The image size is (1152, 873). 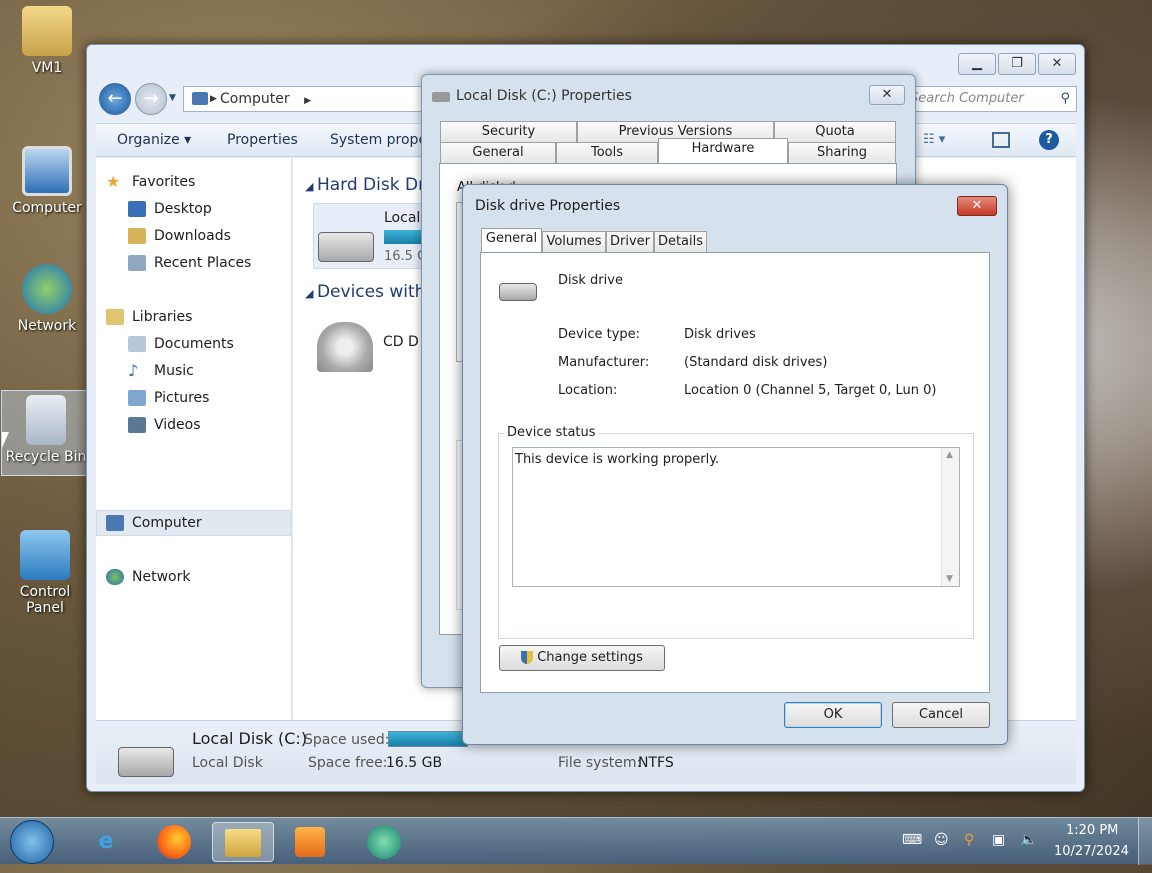 What do you see at coordinates (115, 99) in the screenshot?
I see `back-button: ←` at bounding box center [115, 99].